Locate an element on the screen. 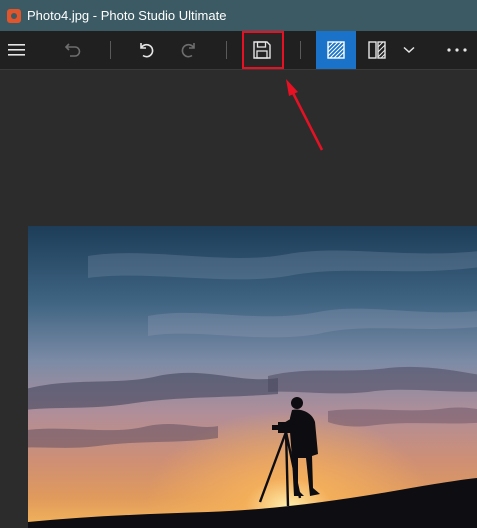 This screenshot has height=528, width=477. rotate-right-icon is located at coordinates (188, 50).